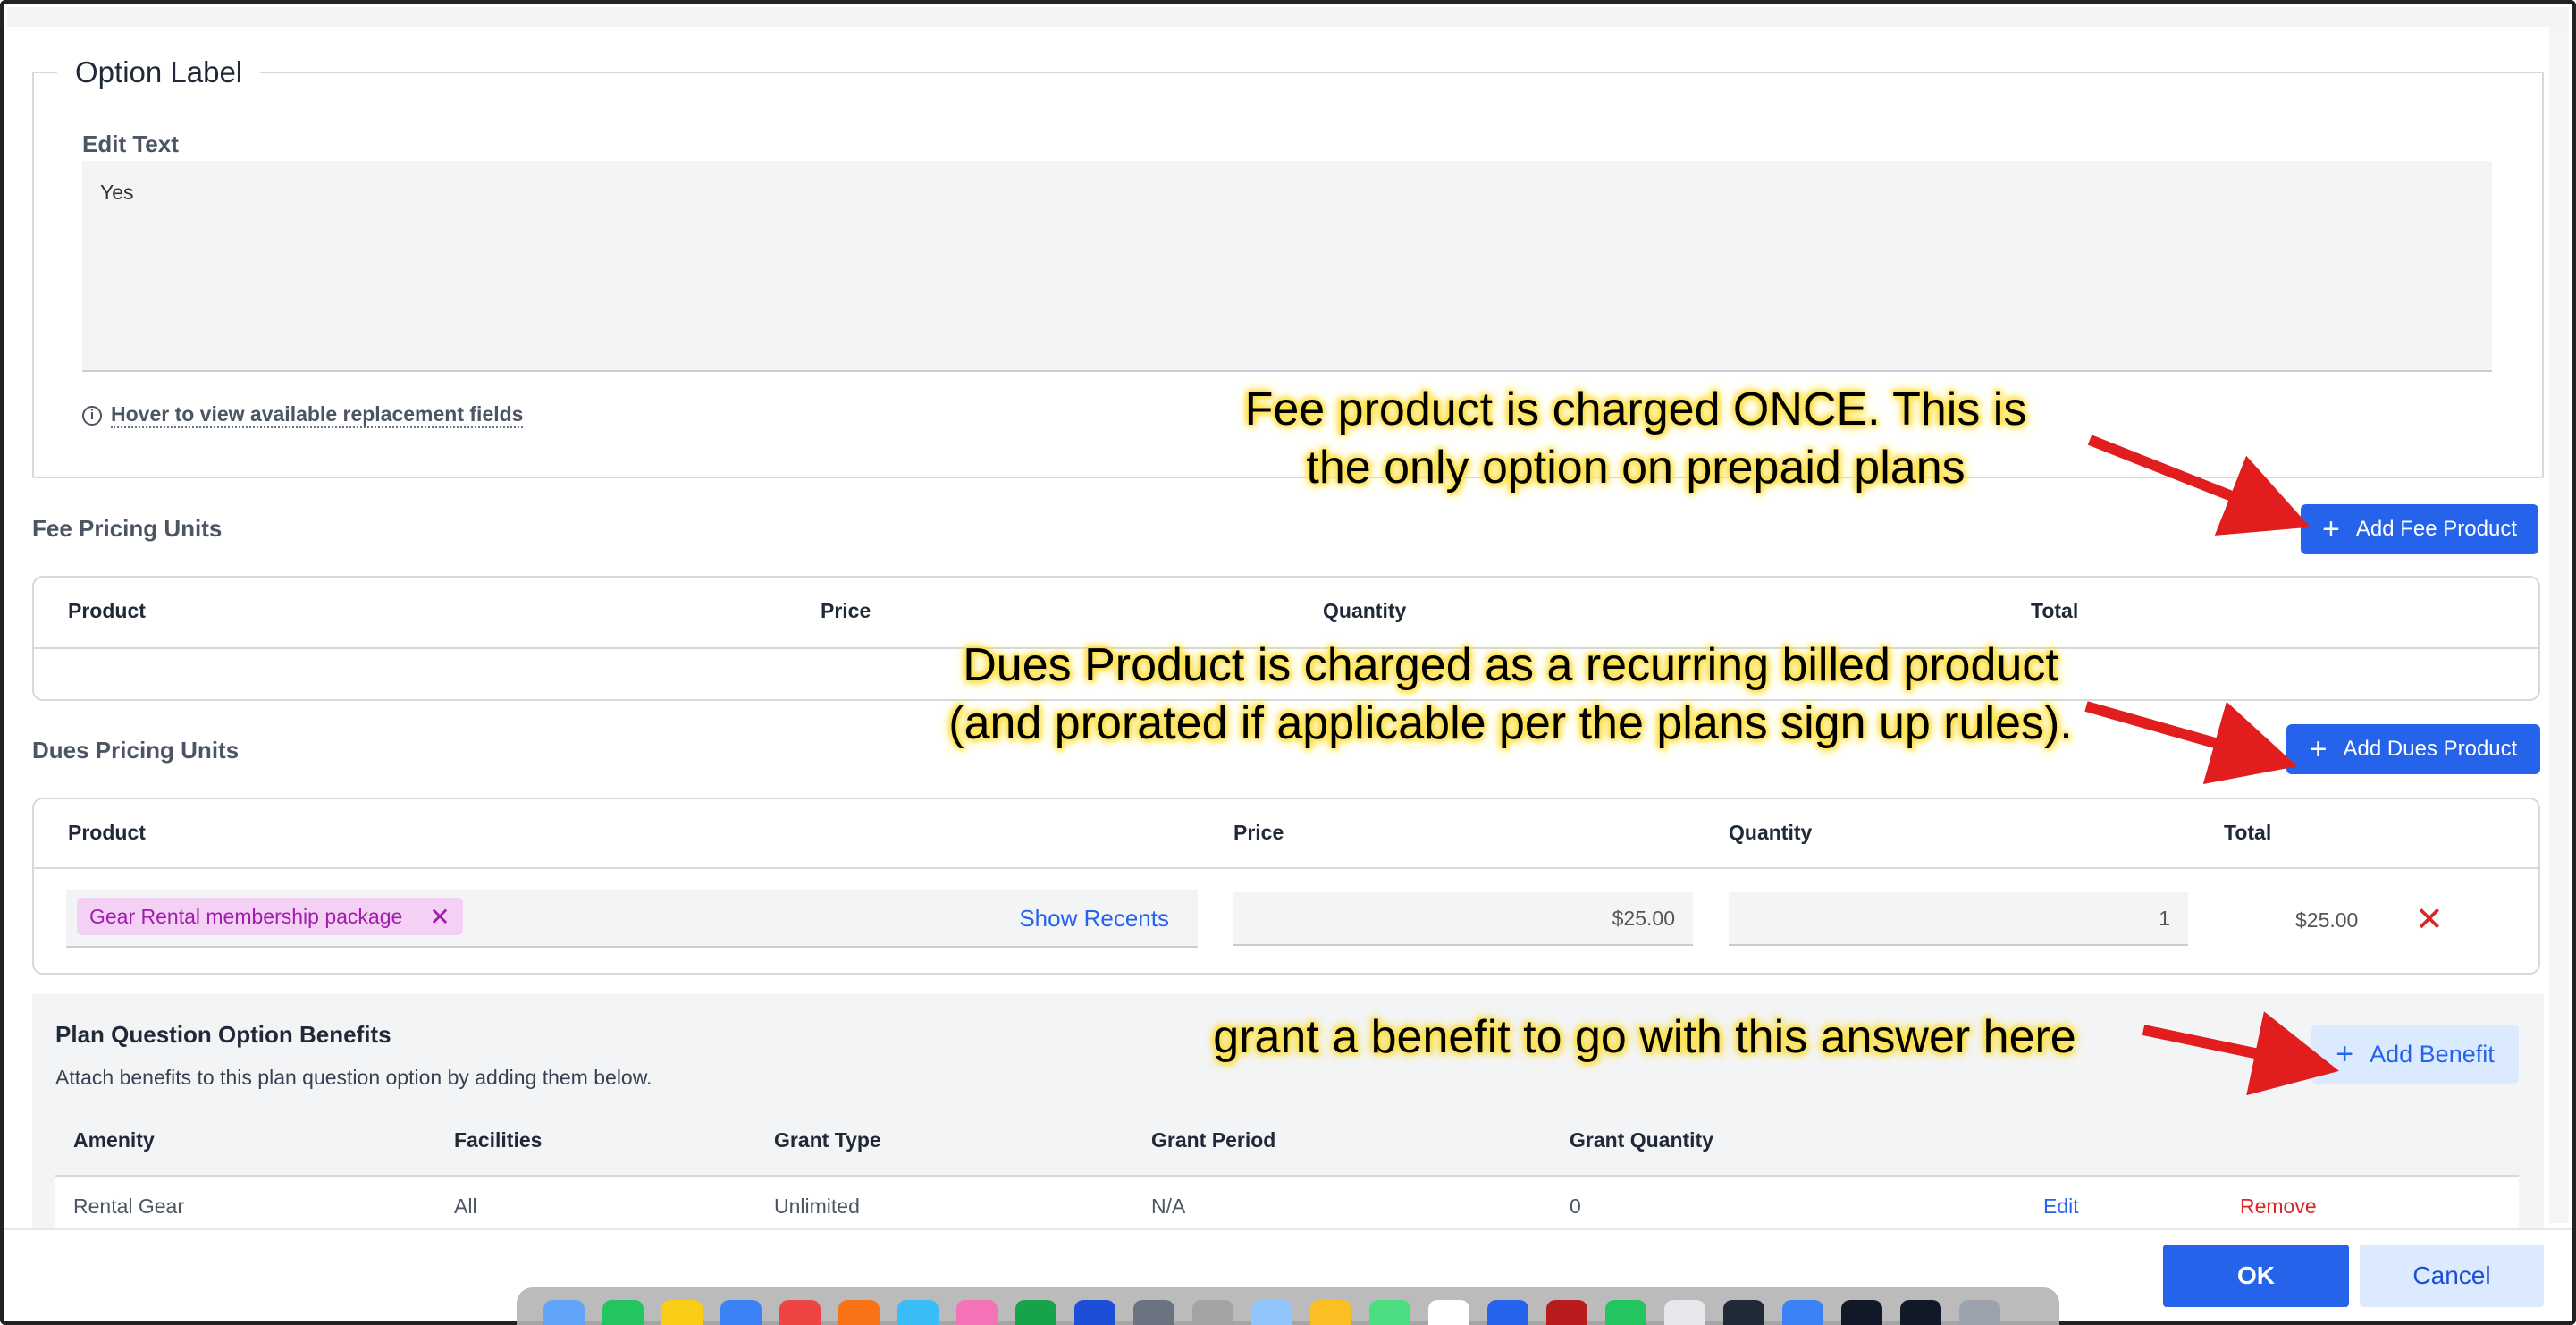  Describe the element at coordinates (977, 1312) in the screenshot. I see `photos-icon` at that location.